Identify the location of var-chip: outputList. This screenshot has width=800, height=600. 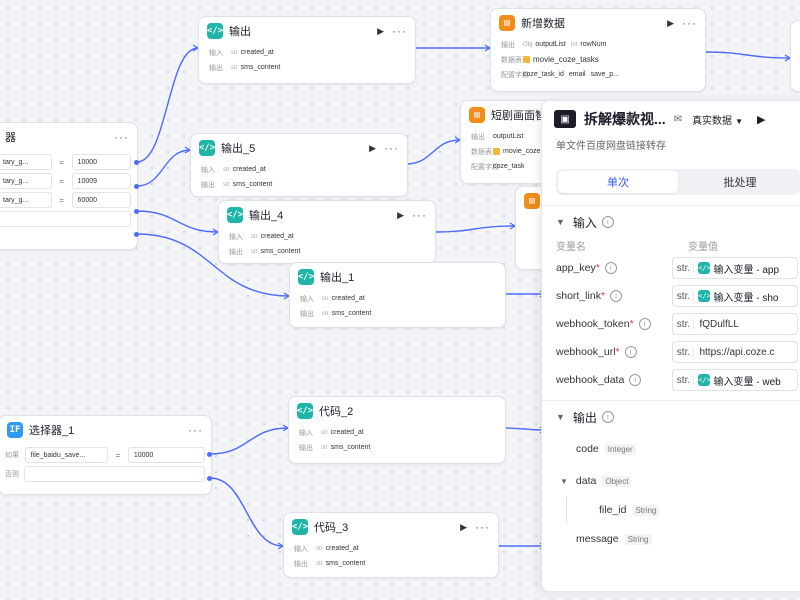
(508, 136).